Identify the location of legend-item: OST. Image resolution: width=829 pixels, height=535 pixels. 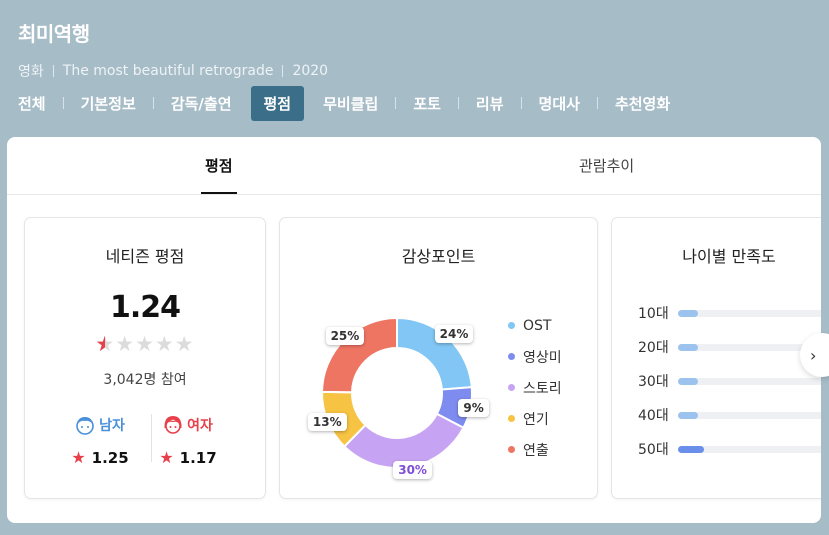
(535, 325).